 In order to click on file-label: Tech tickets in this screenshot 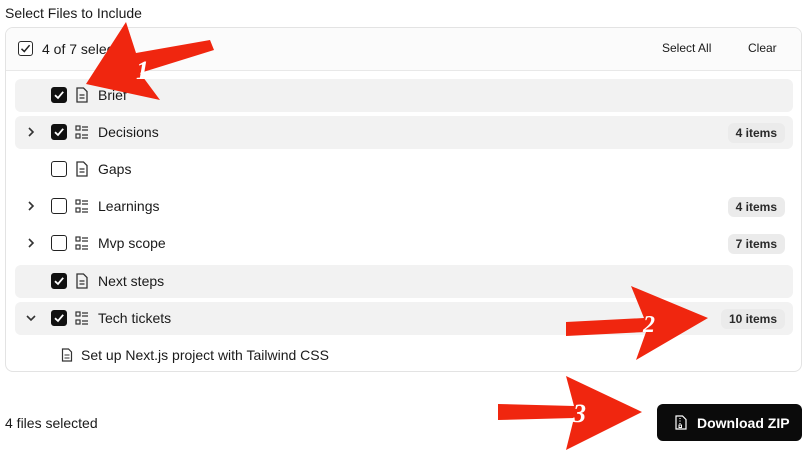, I will do `click(135, 318)`.